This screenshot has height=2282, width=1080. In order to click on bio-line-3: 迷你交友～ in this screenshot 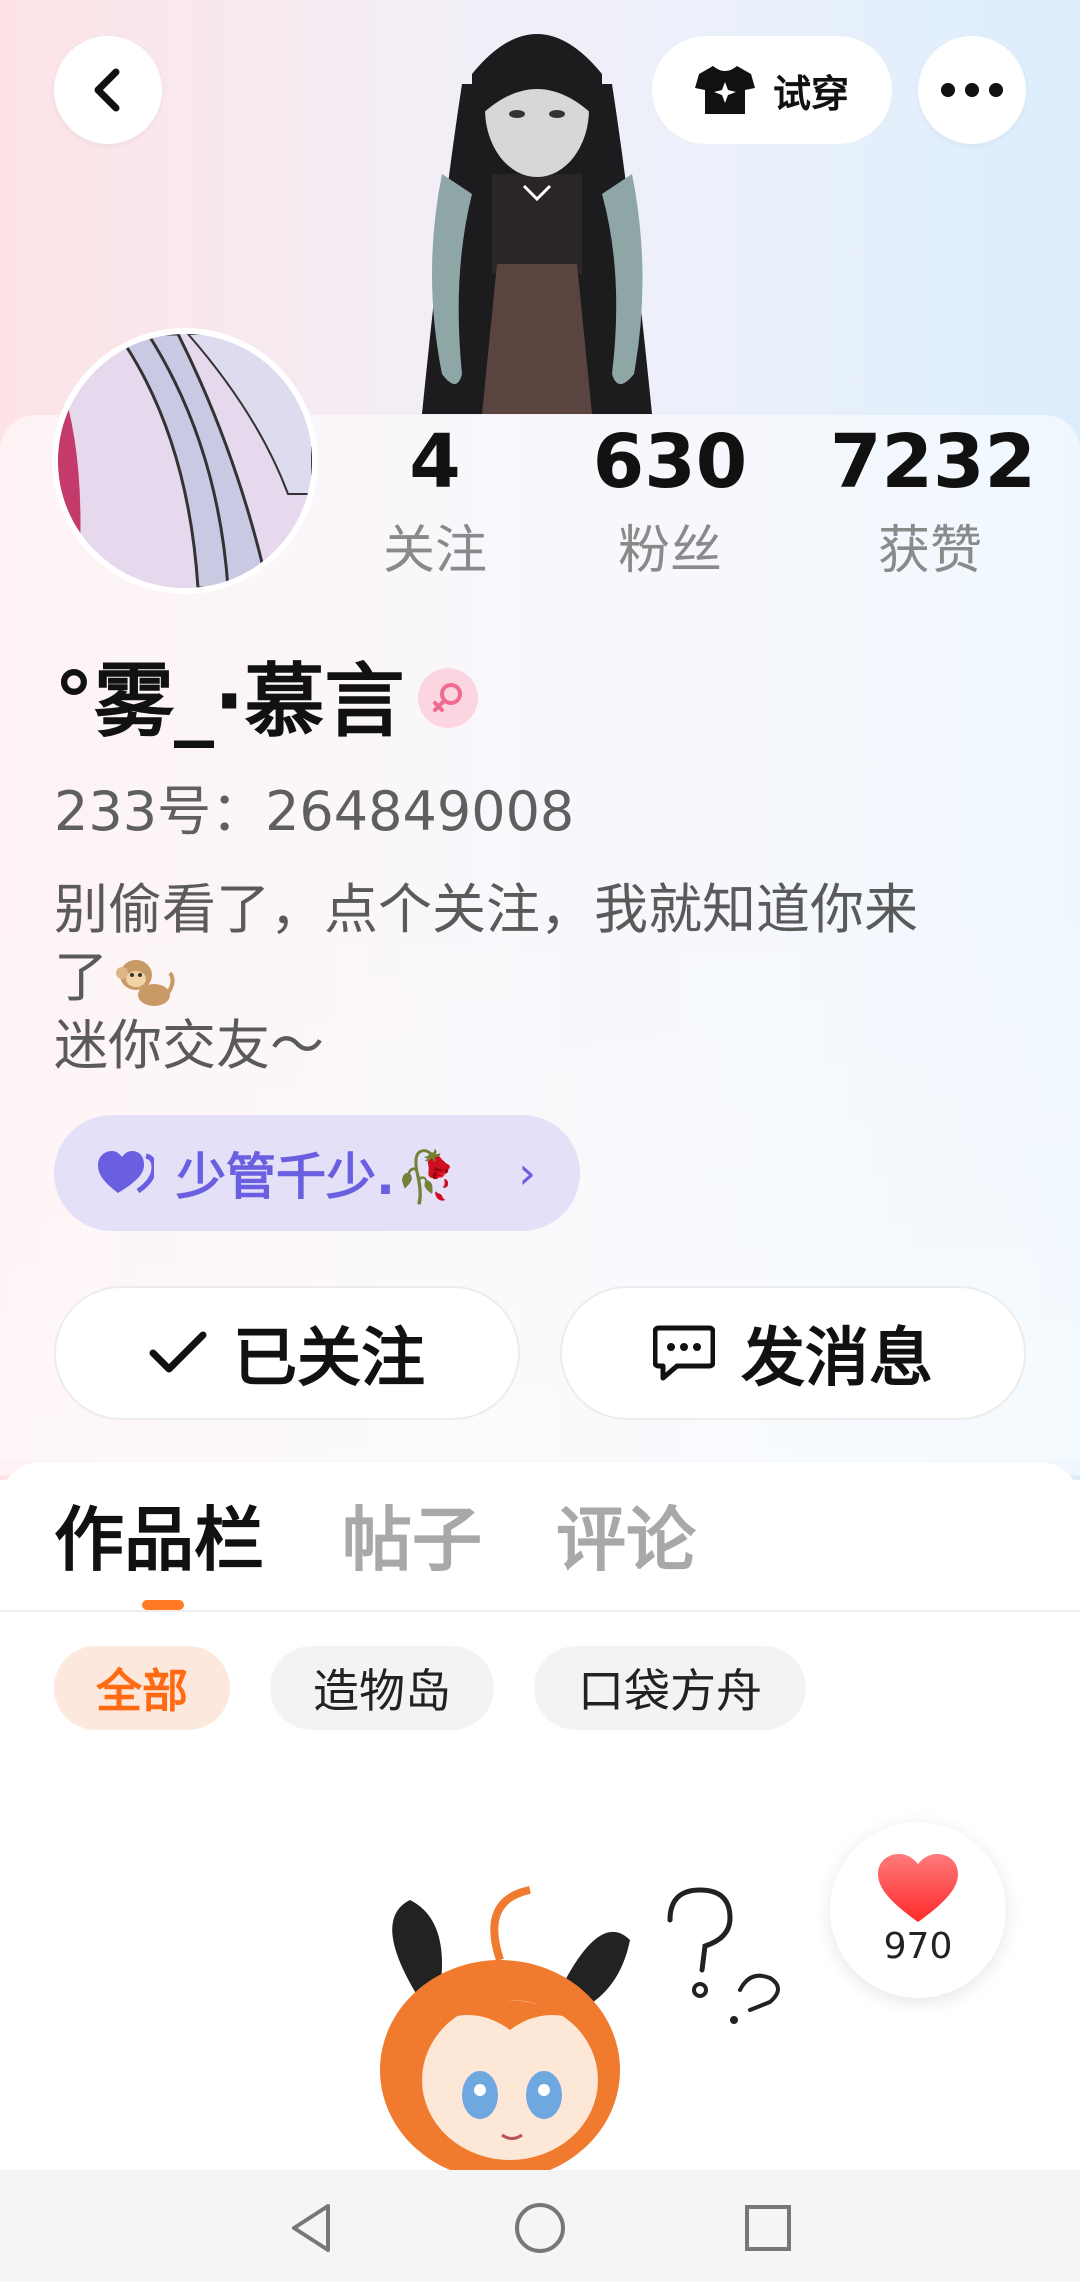, I will do `click(189, 1045)`.